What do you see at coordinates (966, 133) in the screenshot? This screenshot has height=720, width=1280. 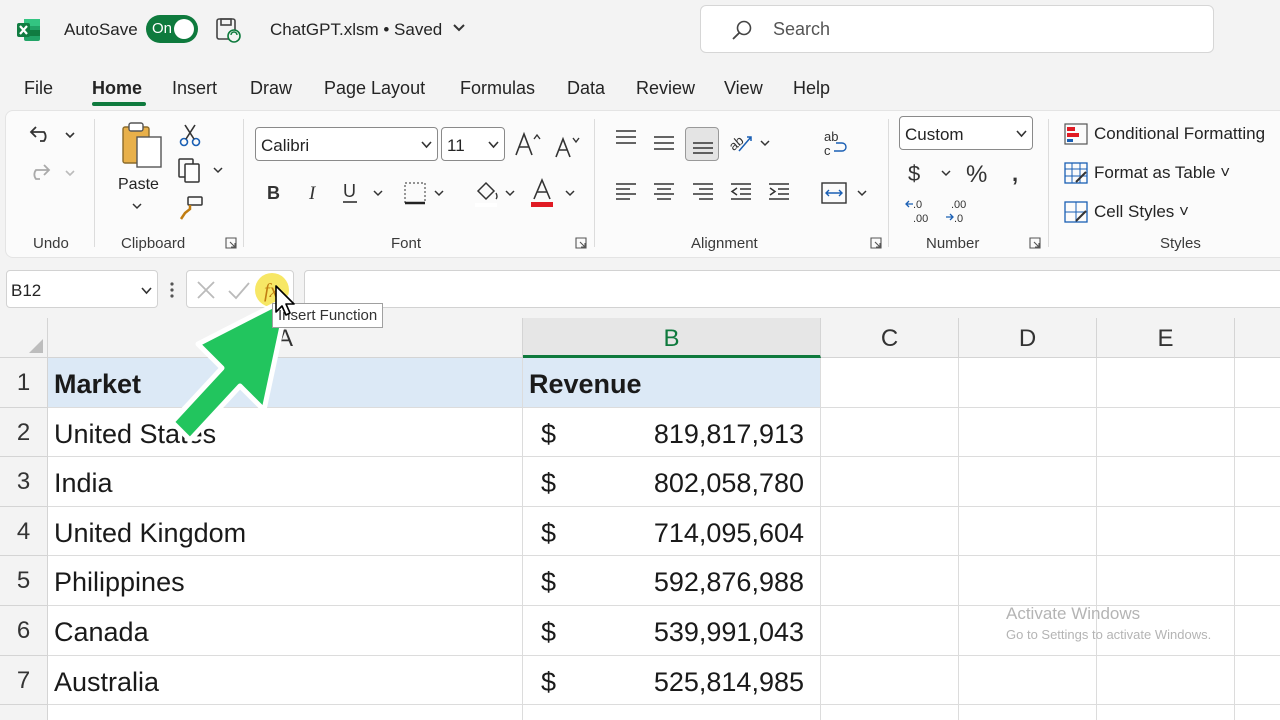 I see `number-format-dropdown: Custom` at bounding box center [966, 133].